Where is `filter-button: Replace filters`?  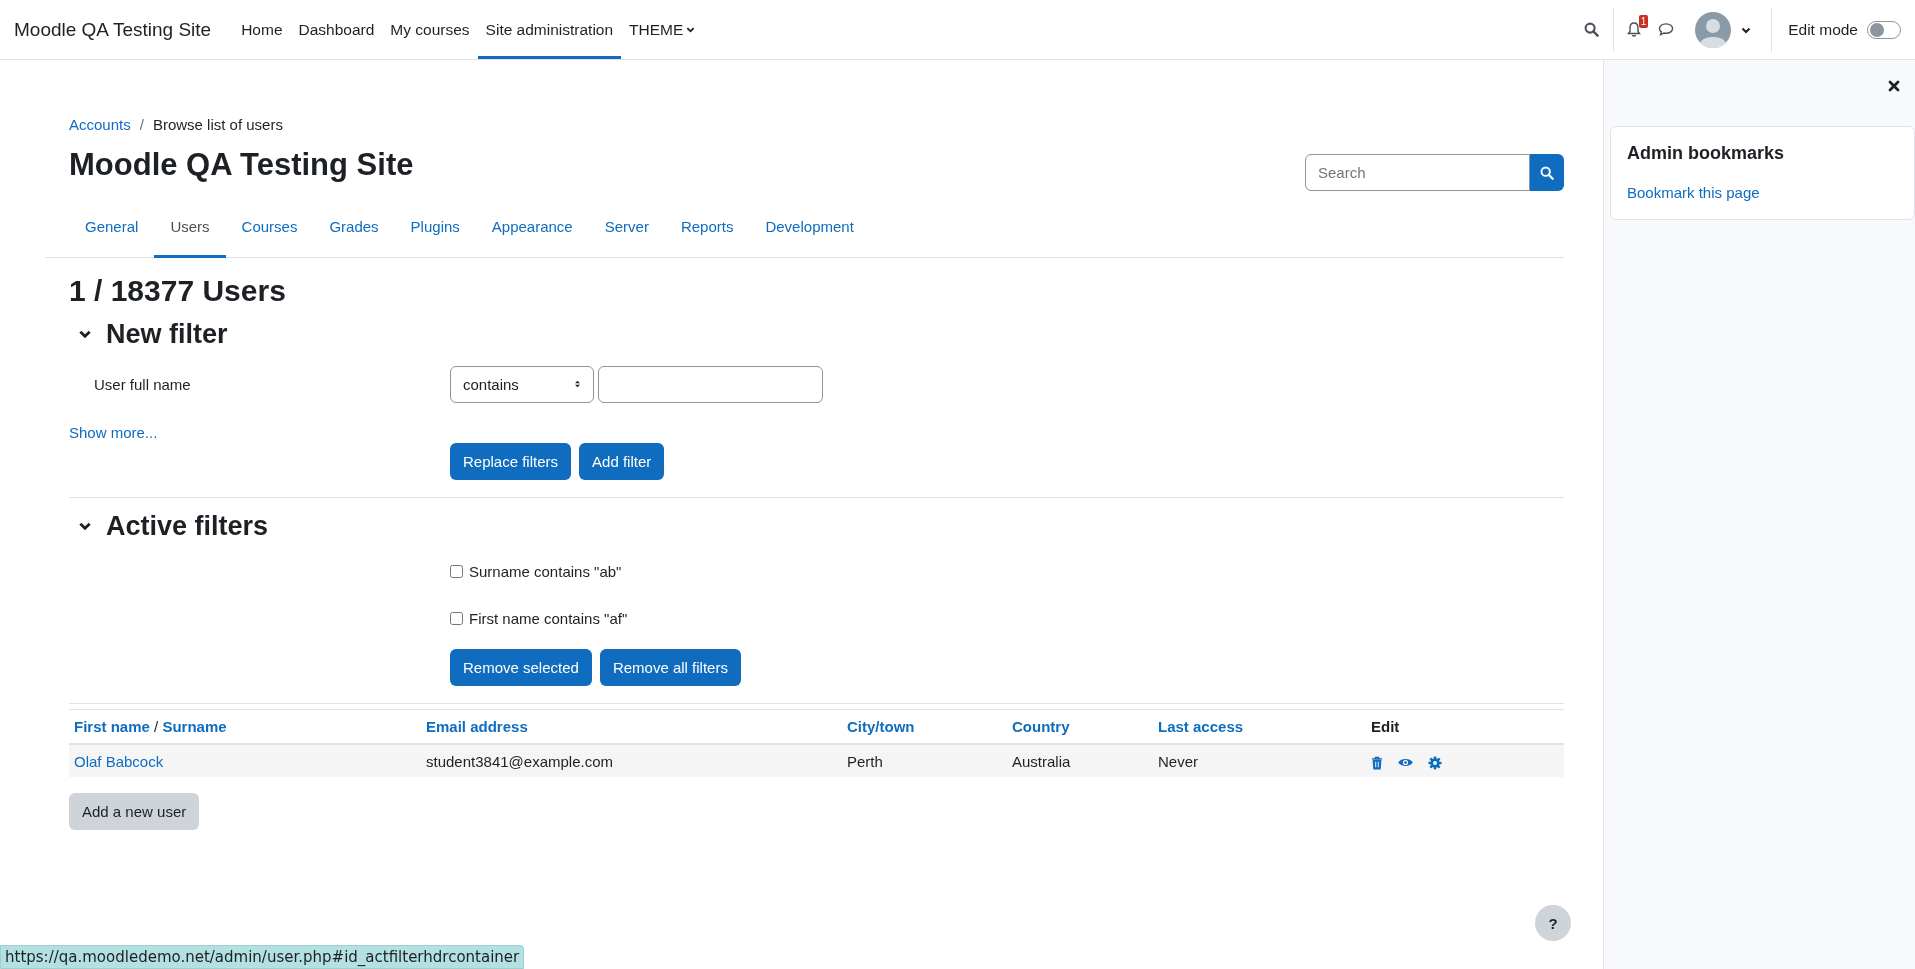
filter-button: Replace filters is located at coordinates (511, 461).